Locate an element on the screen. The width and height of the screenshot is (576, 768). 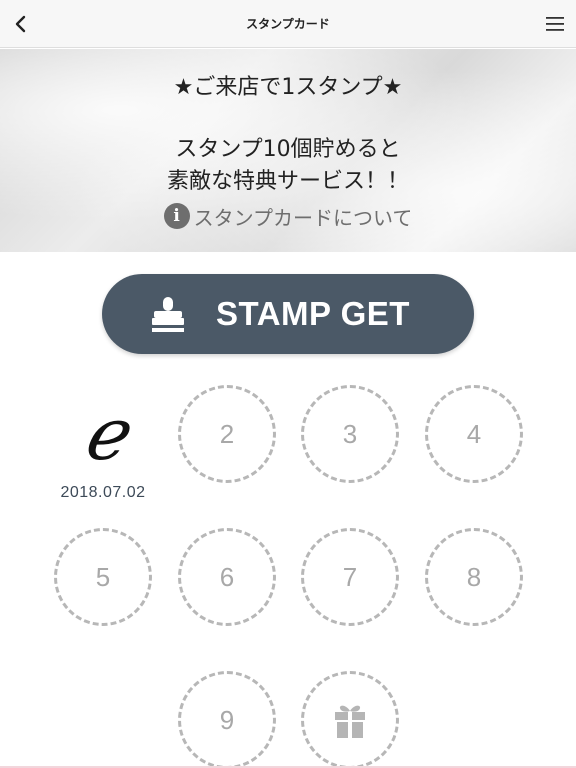
stamp-icon is located at coordinates (168, 314).